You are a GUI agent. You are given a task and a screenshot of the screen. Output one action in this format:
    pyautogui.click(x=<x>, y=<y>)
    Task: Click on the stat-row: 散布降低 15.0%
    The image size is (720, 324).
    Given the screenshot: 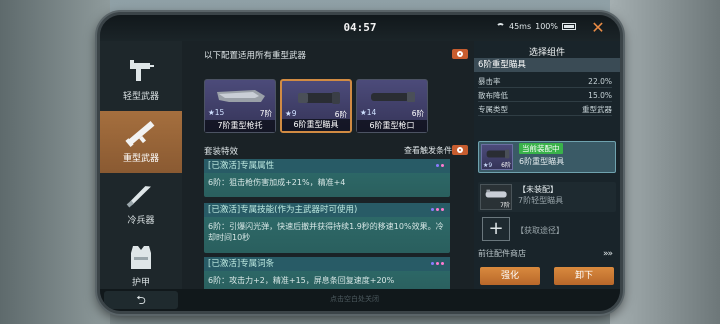 What is the action you would take?
    pyautogui.click(x=545, y=96)
    